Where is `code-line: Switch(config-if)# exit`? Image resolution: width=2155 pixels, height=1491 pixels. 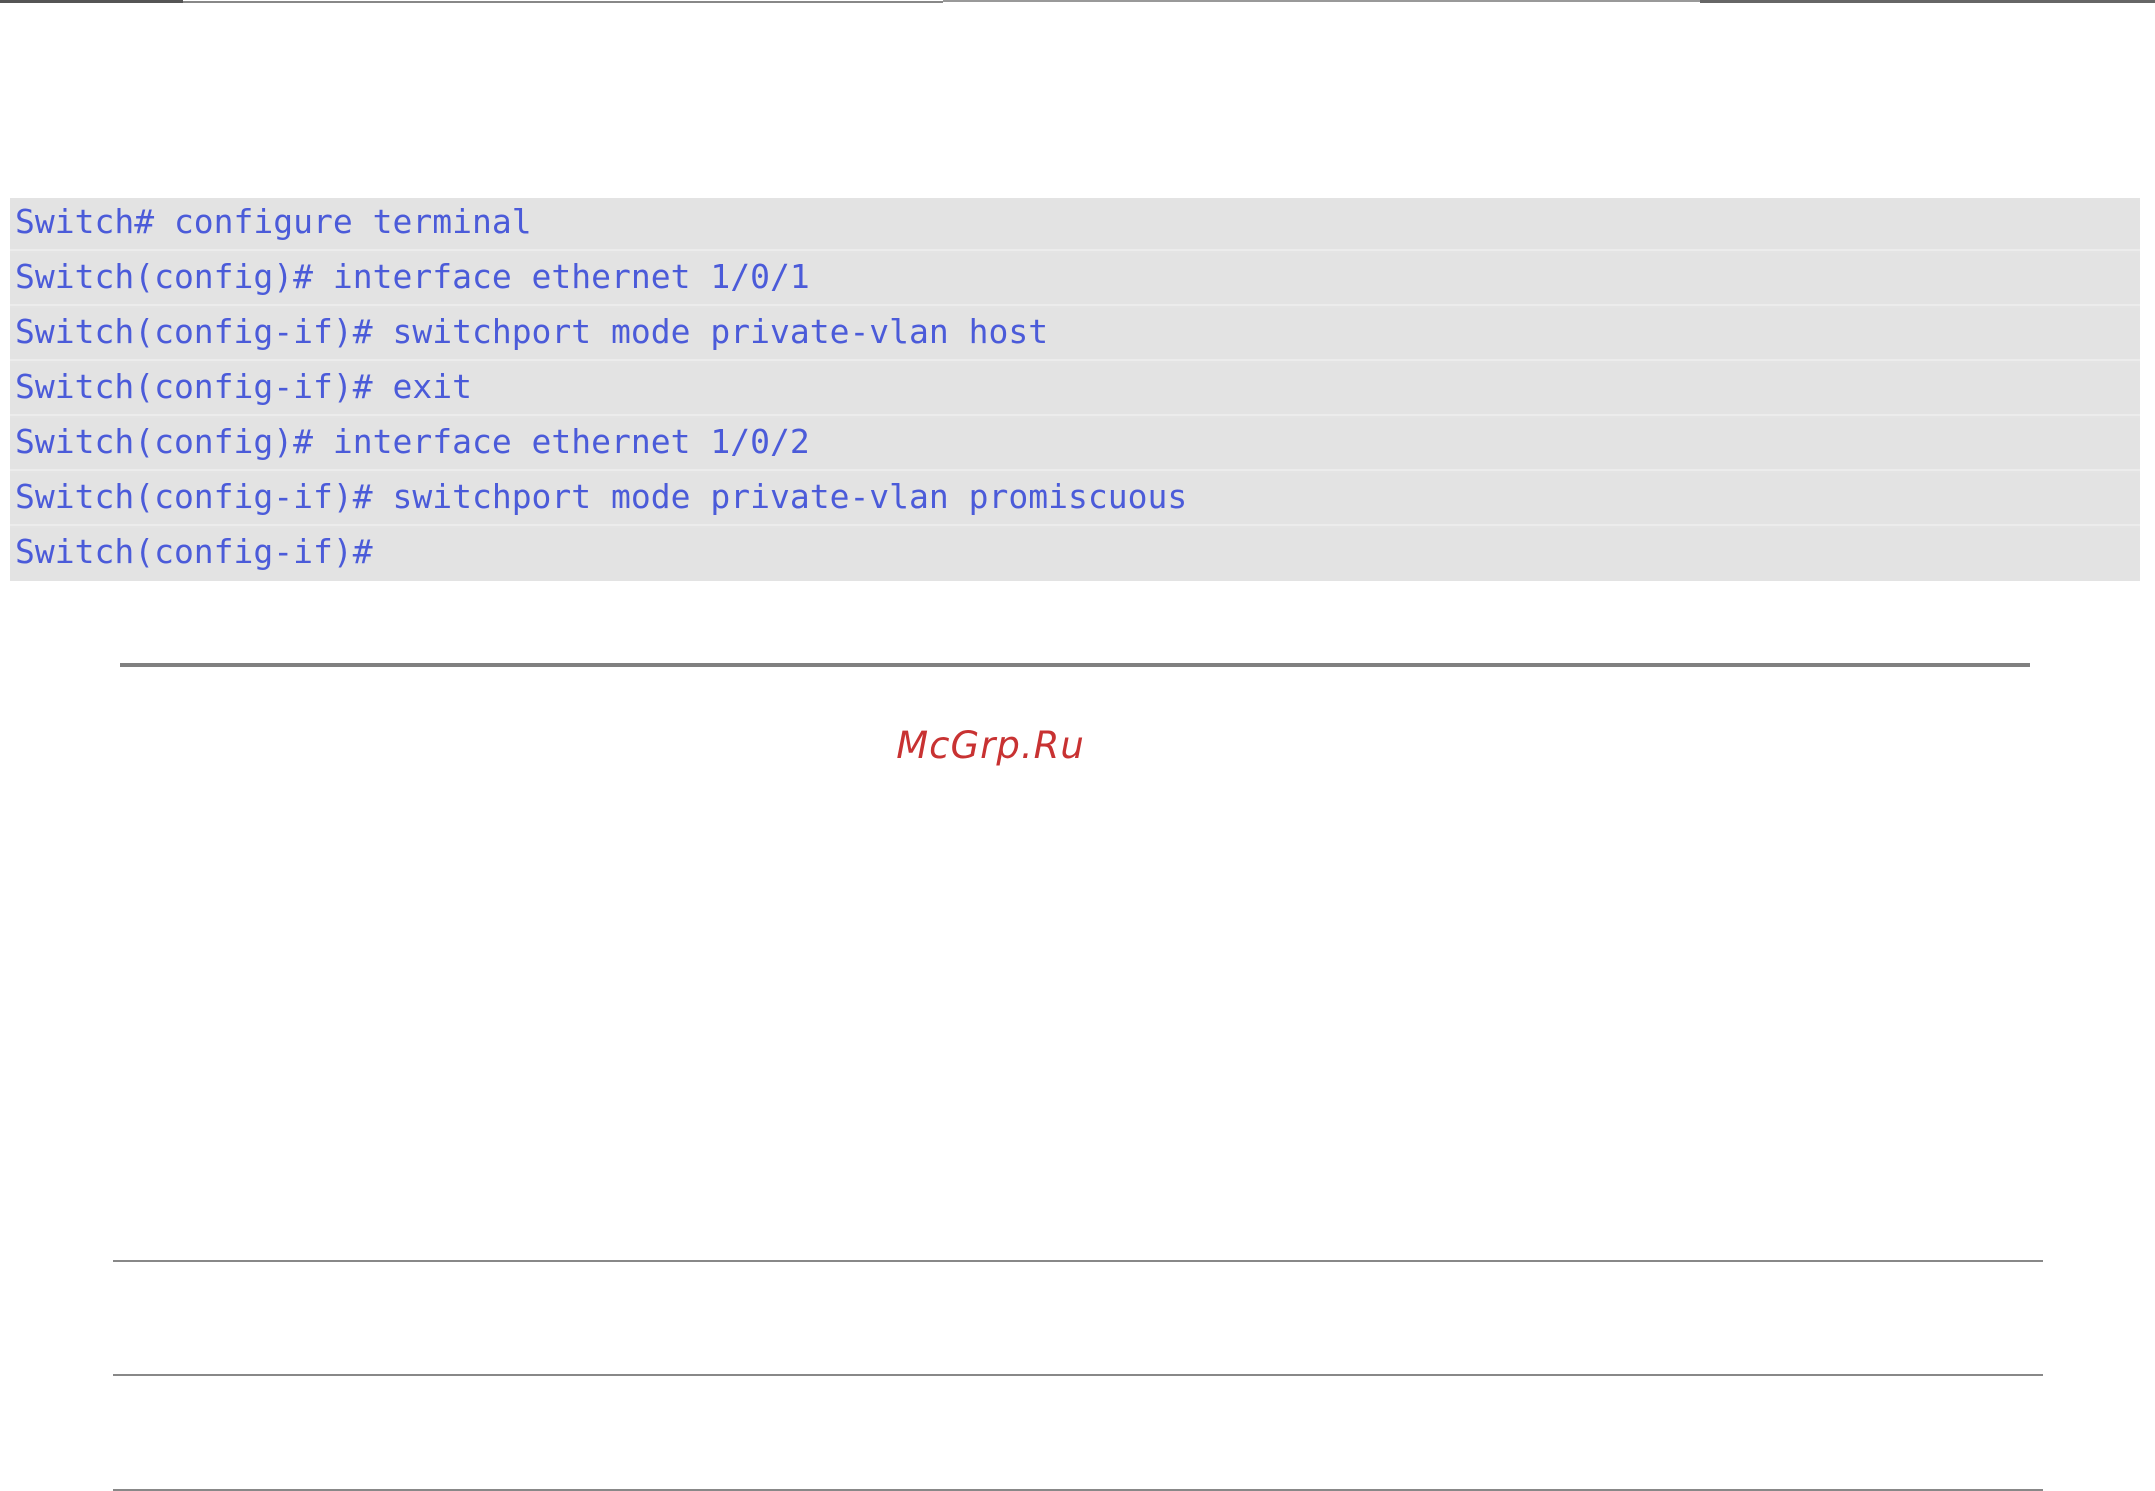 code-line: Switch(config-if)# exit is located at coordinates (1075, 389).